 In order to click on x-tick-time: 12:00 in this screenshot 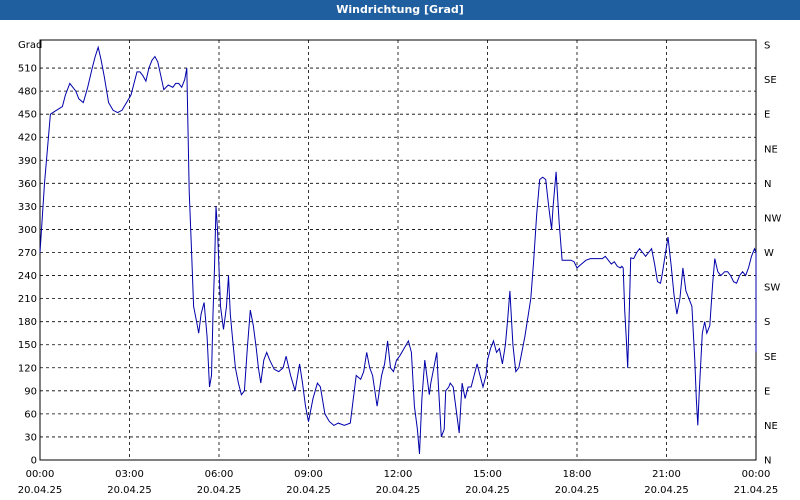, I will do `click(398, 474)`.